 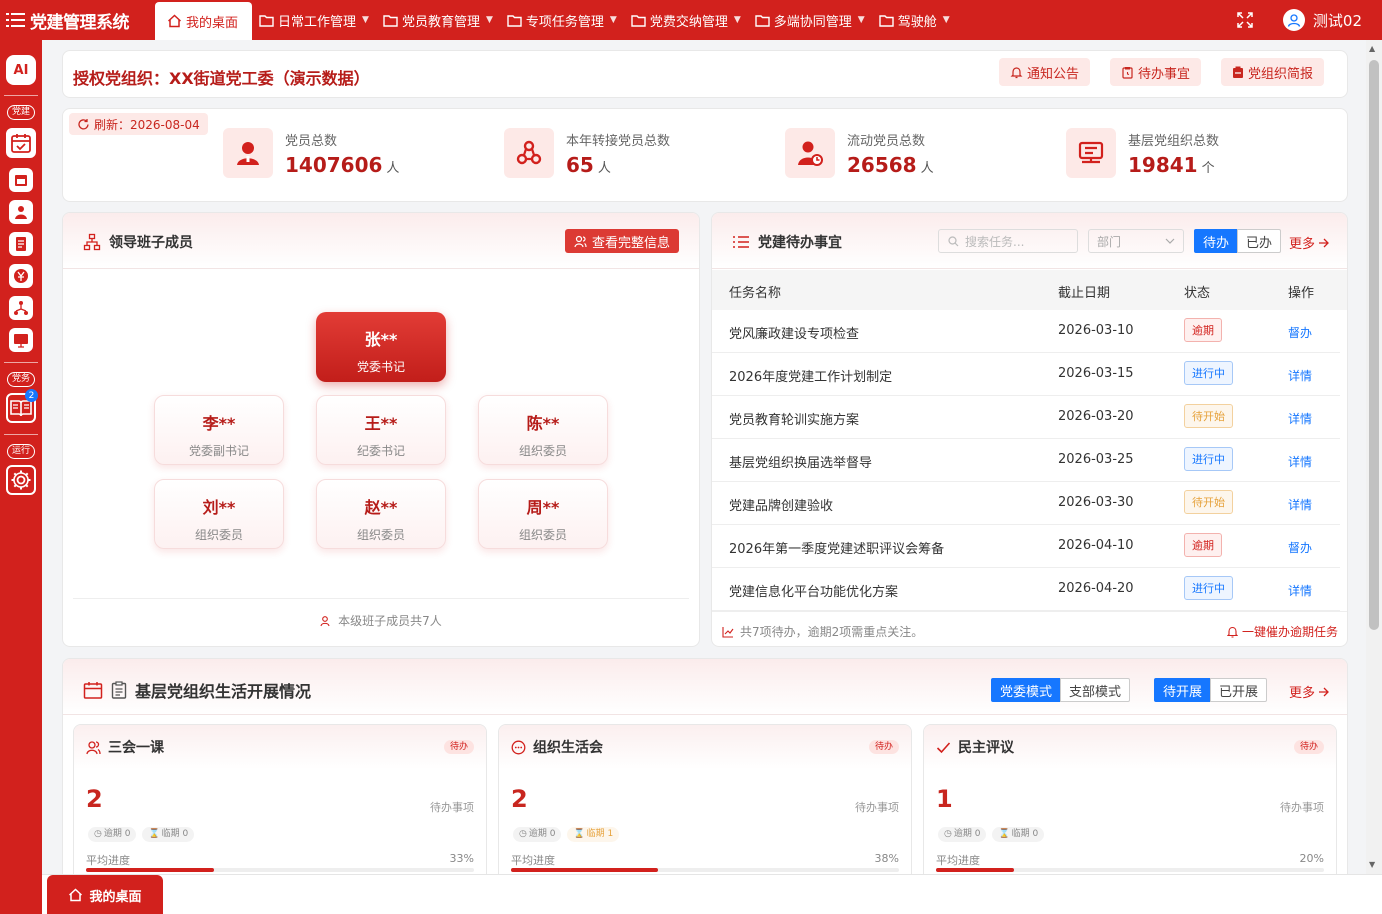 I want to click on fullscreen-icon, so click(x=1245, y=20).